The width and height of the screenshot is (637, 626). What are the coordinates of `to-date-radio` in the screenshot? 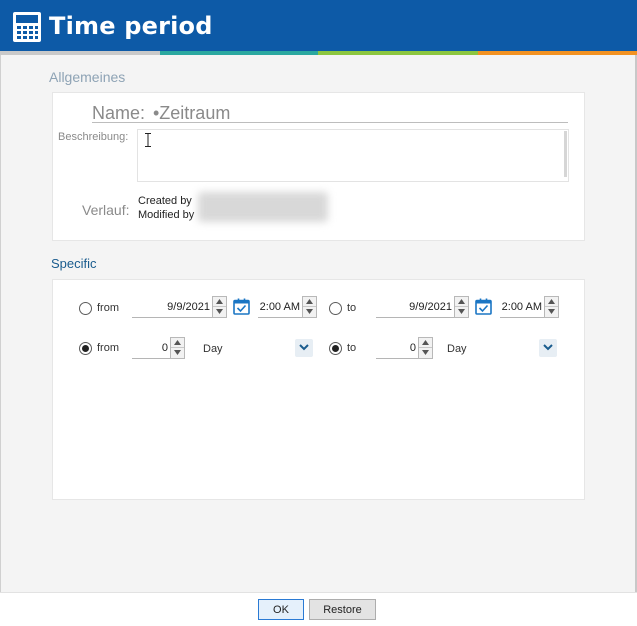 It's located at (335, 308).